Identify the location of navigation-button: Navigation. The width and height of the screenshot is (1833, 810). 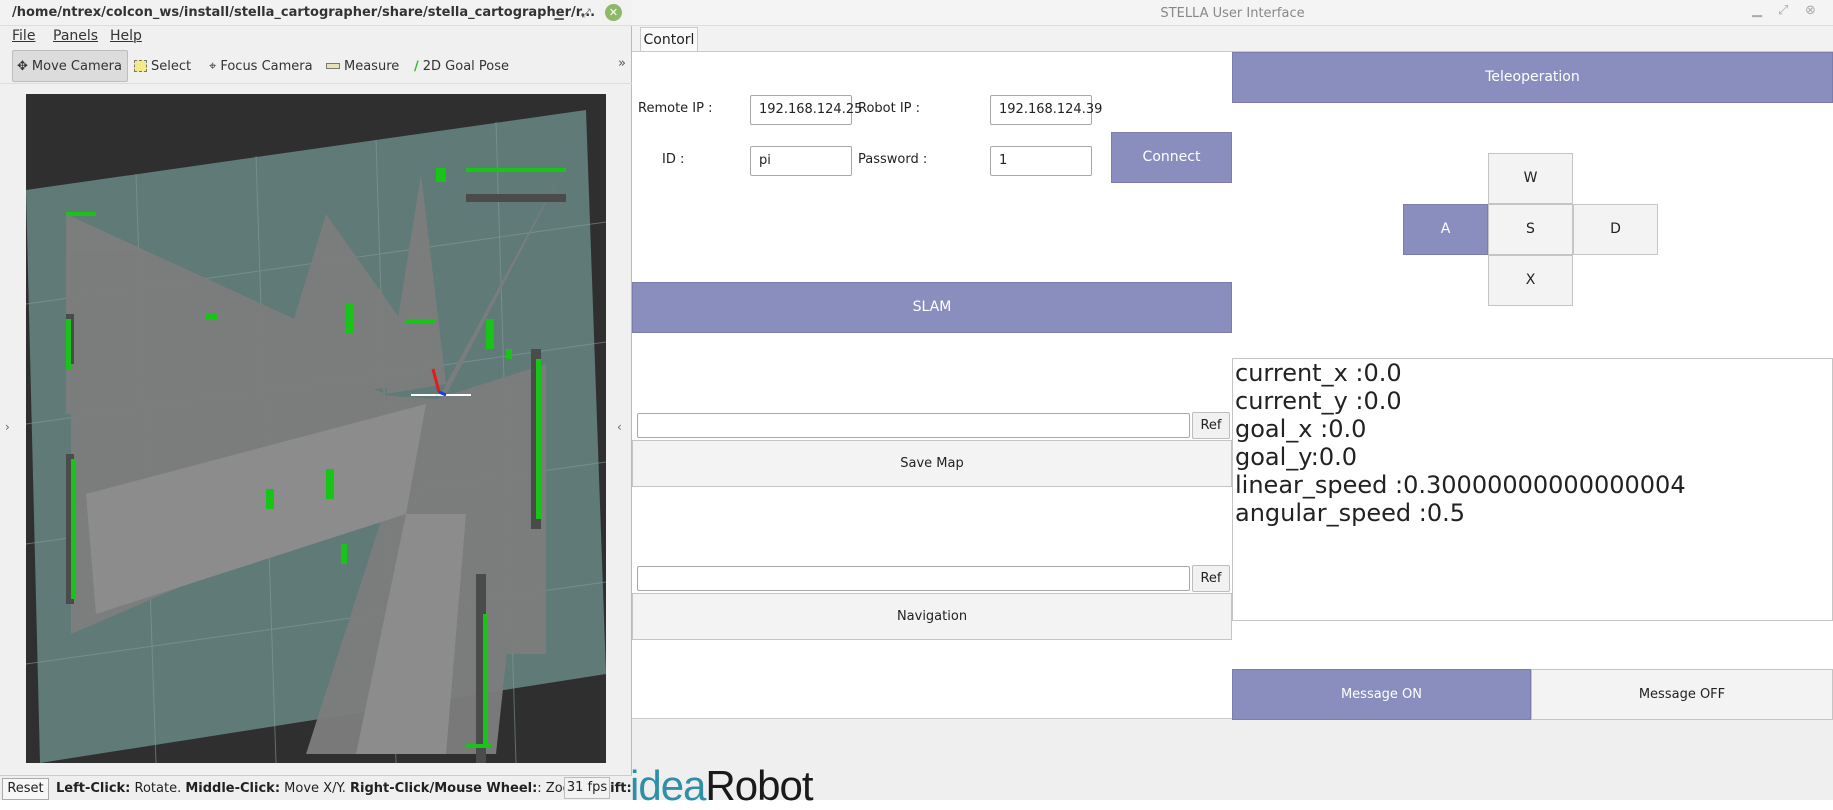
(932, 616).